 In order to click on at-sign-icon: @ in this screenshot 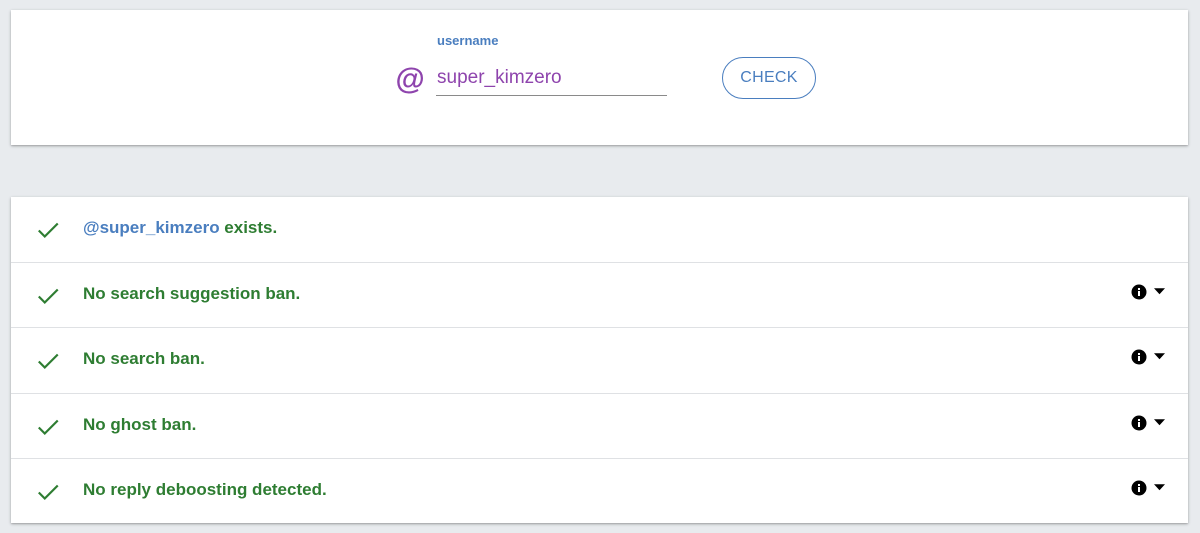, I will do `click(410, 79)`.